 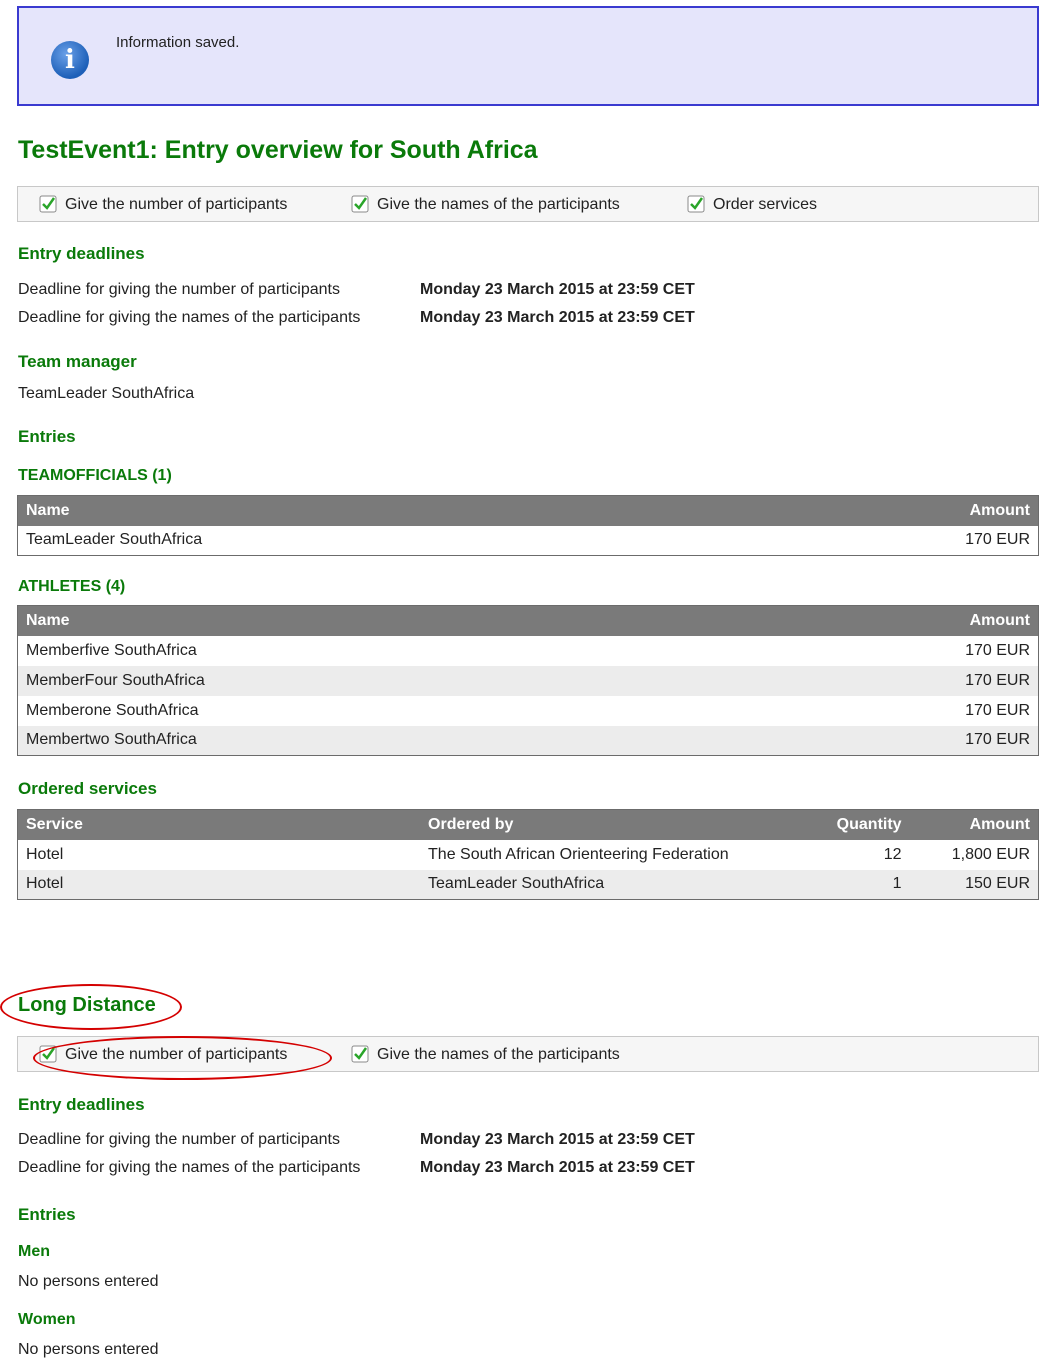 What do you see at coordinates (112, 710) in the screenshot?
I see `entry-name: Memberone SouthAfrica` at bounding box center [112, 710].